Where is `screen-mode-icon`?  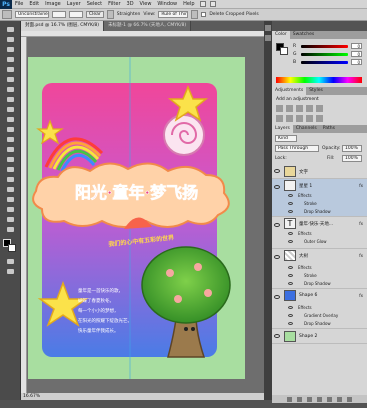
screen-mode-icon is located at coordinates (10, 271).